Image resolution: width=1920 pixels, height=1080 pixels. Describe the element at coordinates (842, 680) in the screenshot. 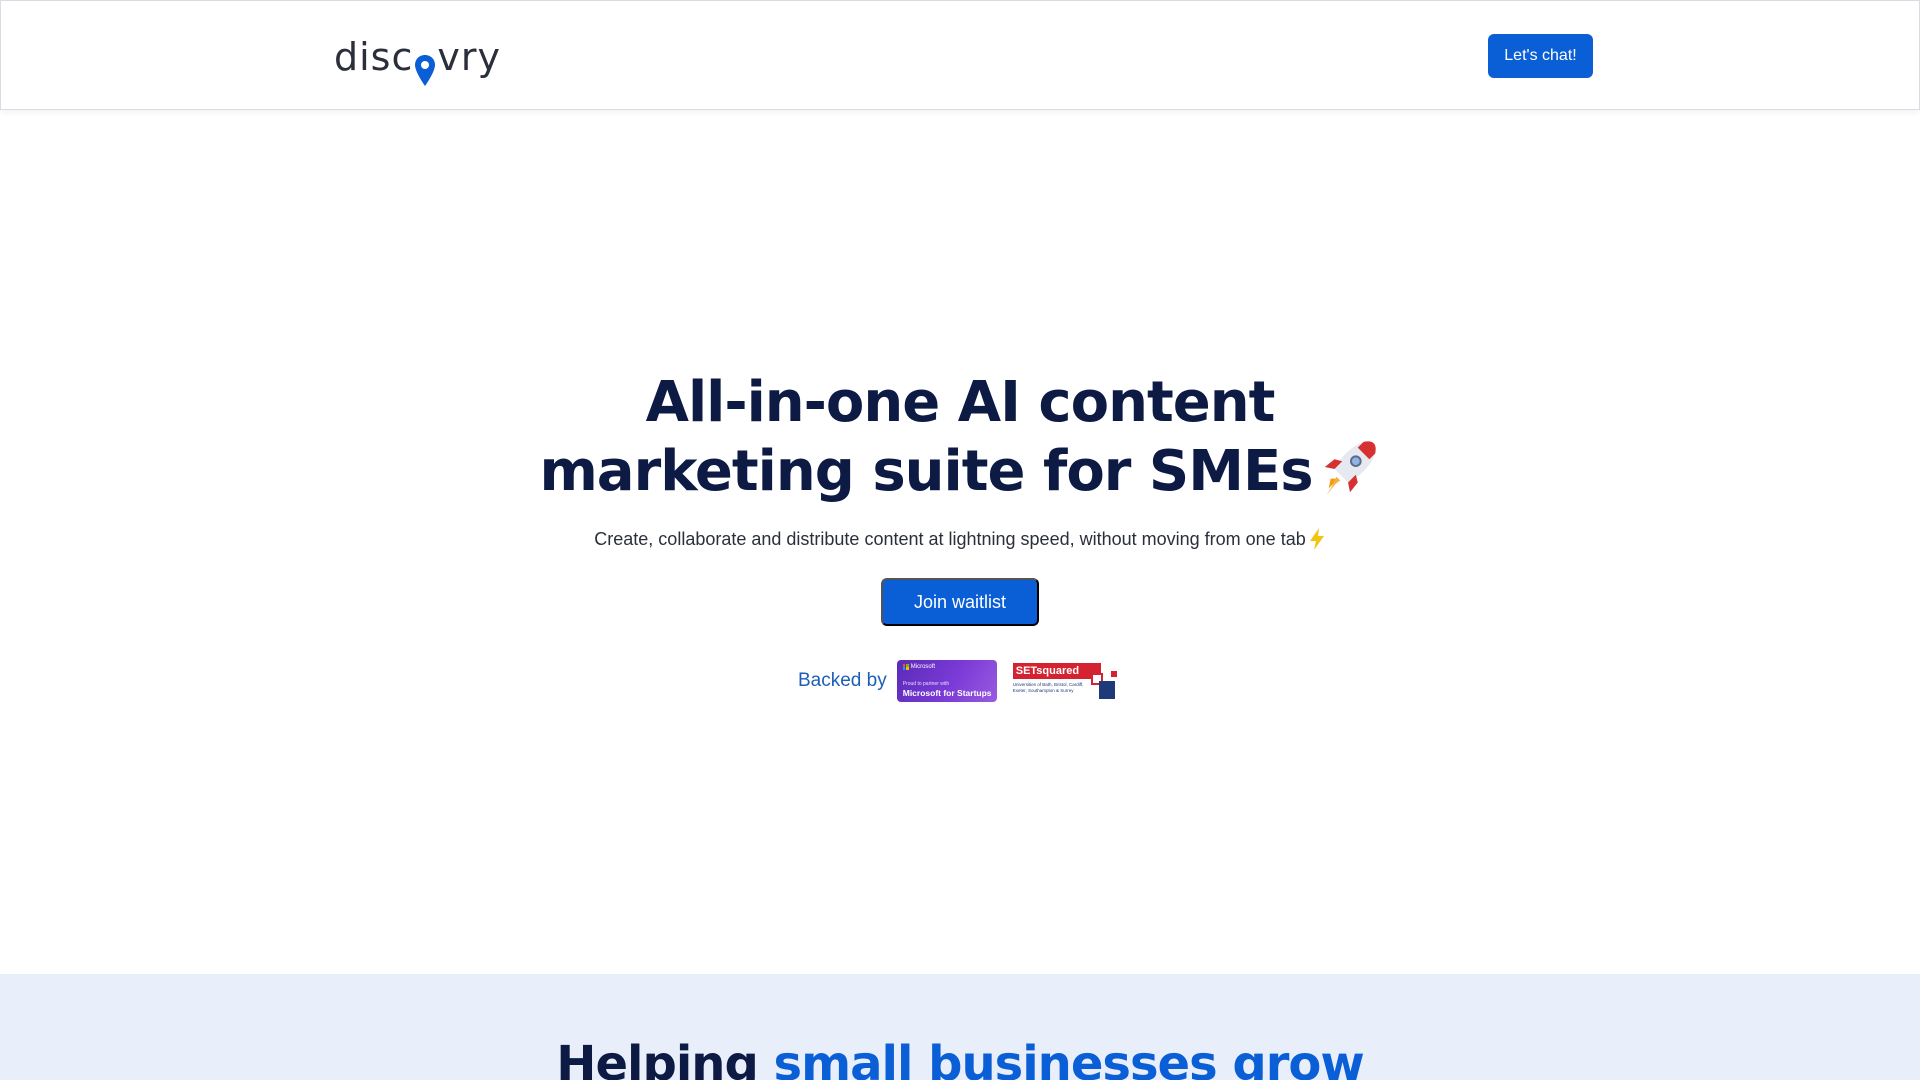

I see `backed-by-label: Backed by` at that location.